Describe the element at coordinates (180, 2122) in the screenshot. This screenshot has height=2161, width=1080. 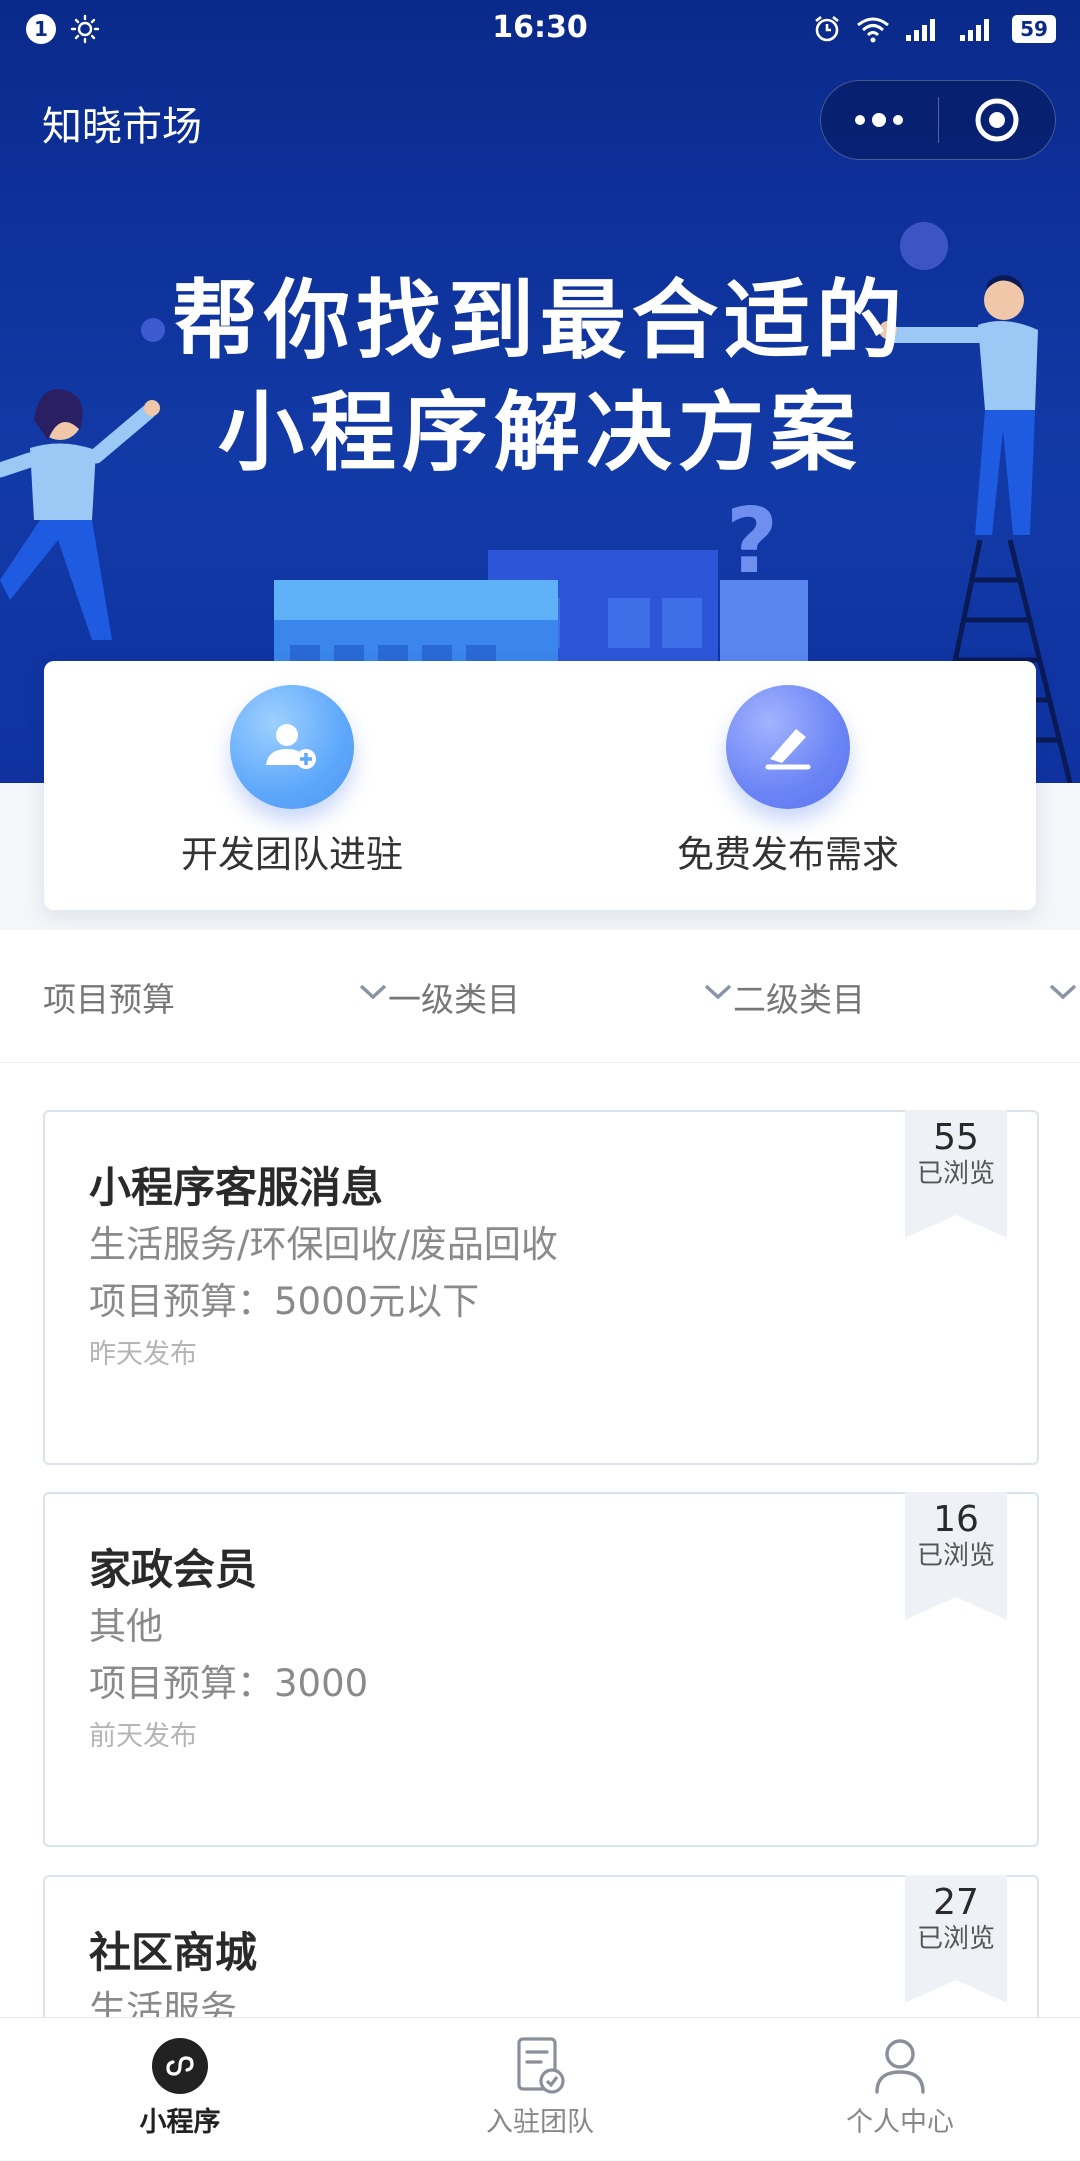
I see `tab-mini-program-label: 小程序` at that location.